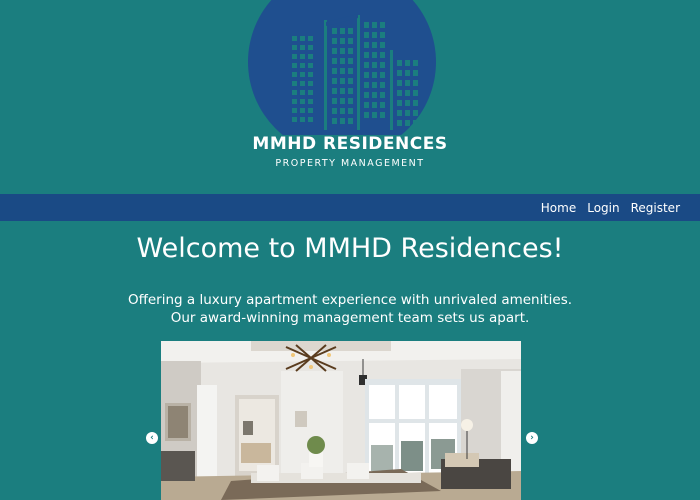 The width and height of the screenshot is (700, 500). I want to click on brand-tagline: PROPERTY MANAGEMENT, so click(350, 163).